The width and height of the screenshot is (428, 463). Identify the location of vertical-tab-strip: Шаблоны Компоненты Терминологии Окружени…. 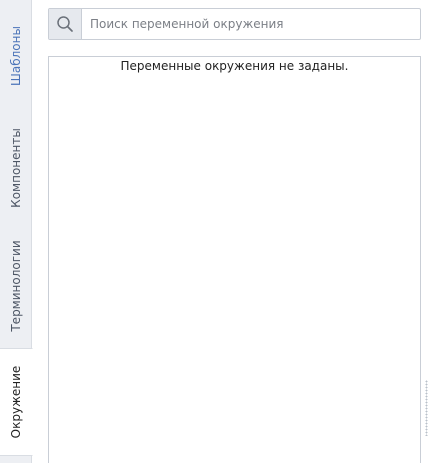
(16, 231).